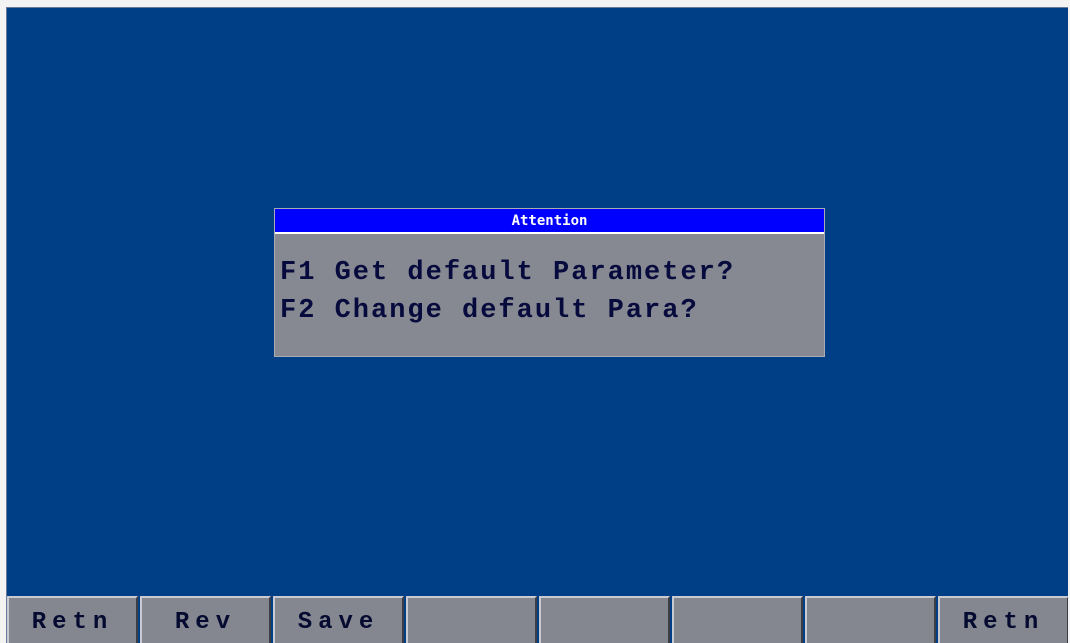  Describe the element at coordinates (205, 619) in the screenshot. I see `f2-rev-button: Rev` at that location.